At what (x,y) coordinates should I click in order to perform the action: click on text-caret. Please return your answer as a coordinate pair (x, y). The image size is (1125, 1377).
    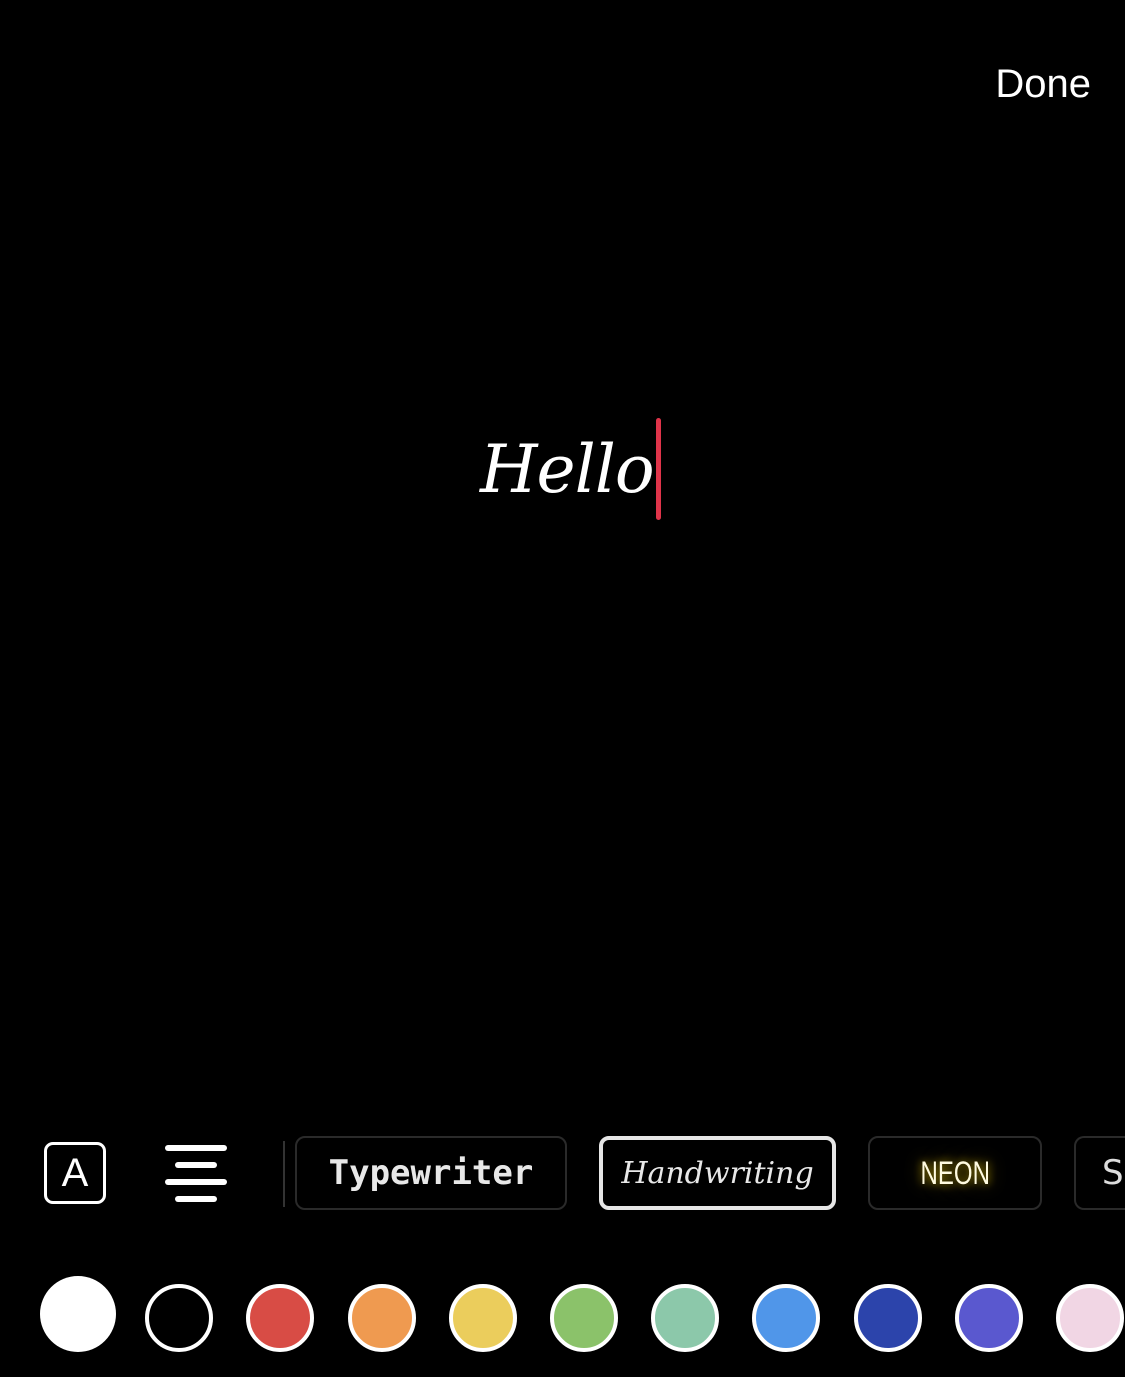
    Looking at the image, I should click on (658, 469).